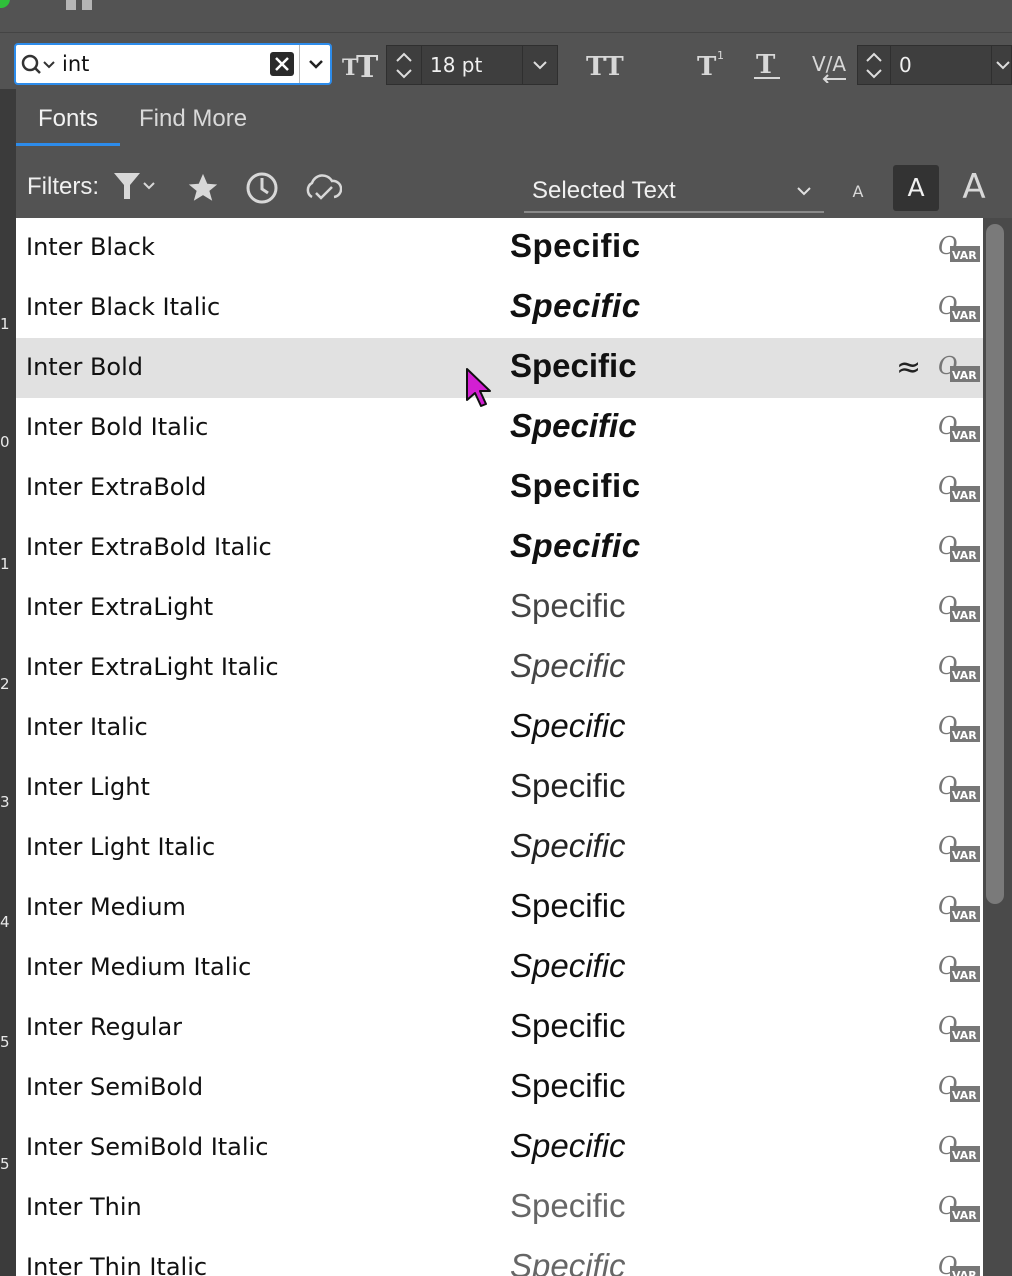  What do you see at coordinates (5, 802) in the screenshot?
I see `ruler-number: 3` at bounding box center [5, 802].